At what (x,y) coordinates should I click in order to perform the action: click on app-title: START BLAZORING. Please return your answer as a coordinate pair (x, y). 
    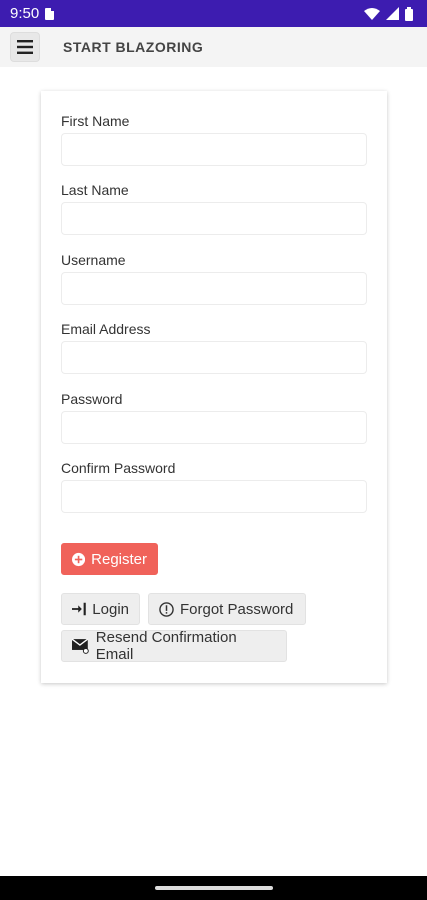
    Looking at the image, I should click on (133, 47).